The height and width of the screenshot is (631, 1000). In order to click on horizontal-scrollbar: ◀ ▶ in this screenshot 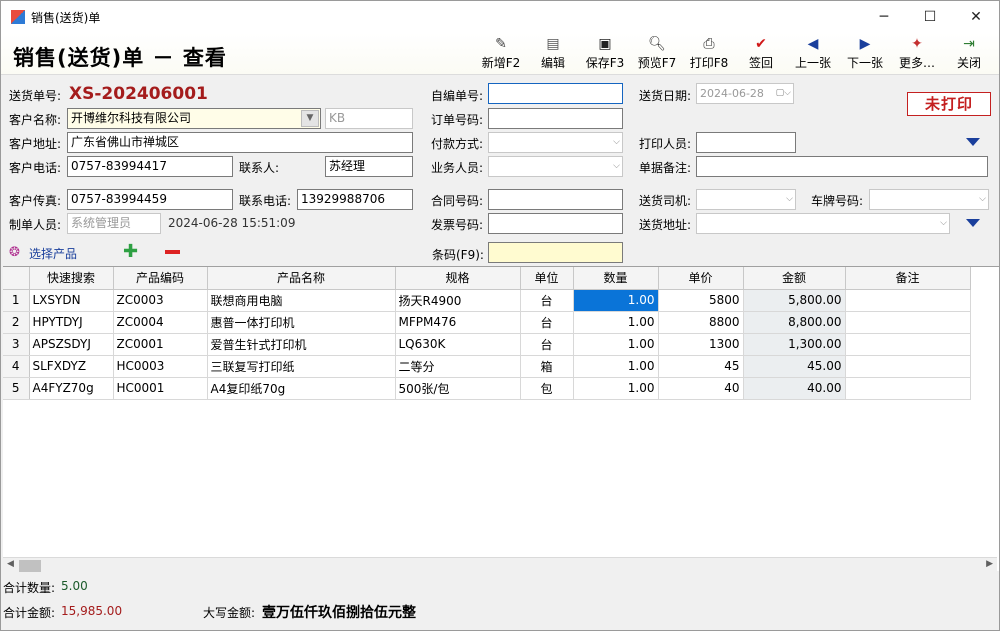, I will do `click(500, 565)`.